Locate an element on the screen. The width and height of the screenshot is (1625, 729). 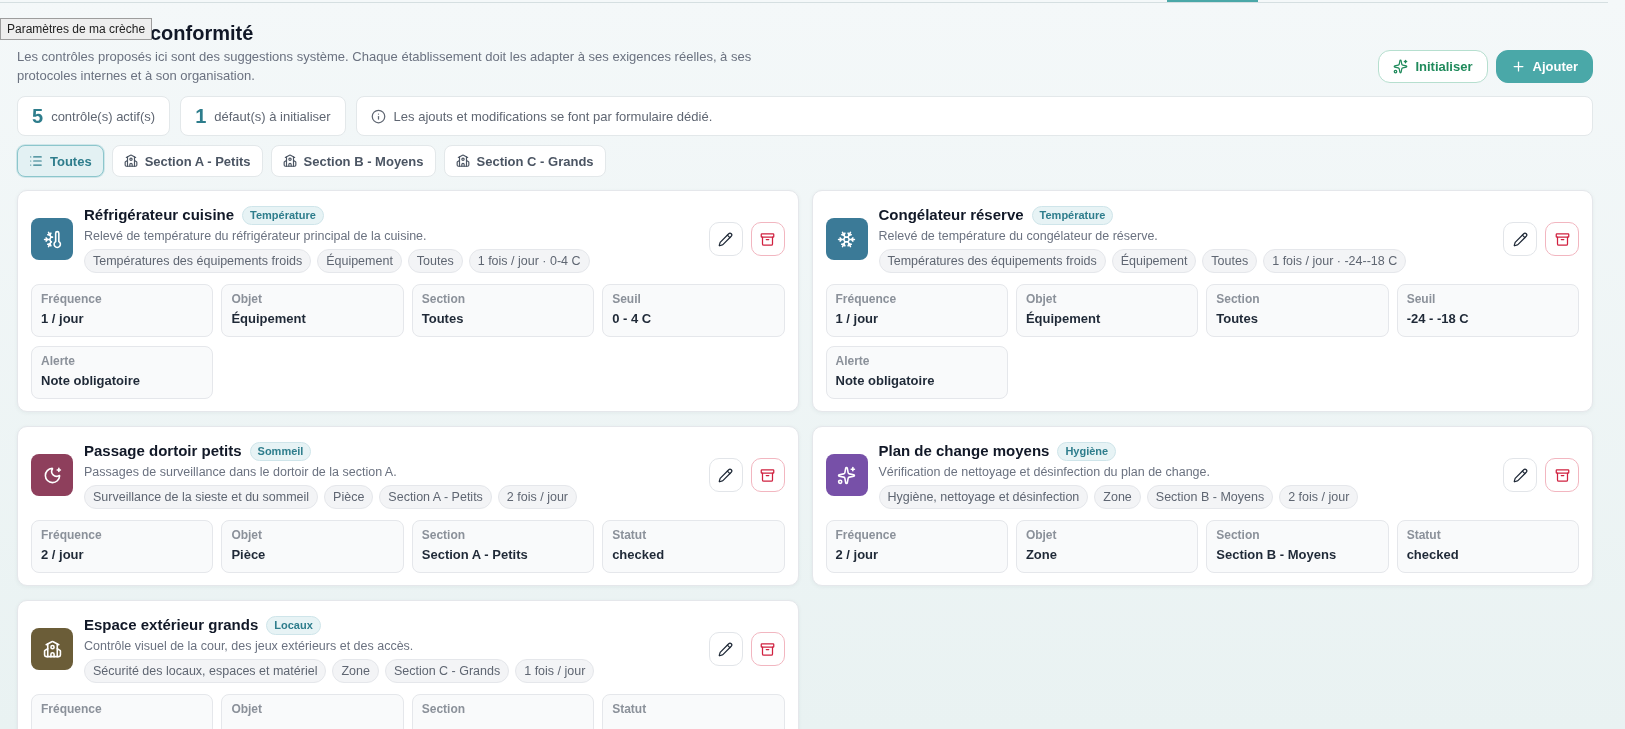
detail-tag: Hygiène, nettoyage et désinfection is located at coordinates (983, 497).